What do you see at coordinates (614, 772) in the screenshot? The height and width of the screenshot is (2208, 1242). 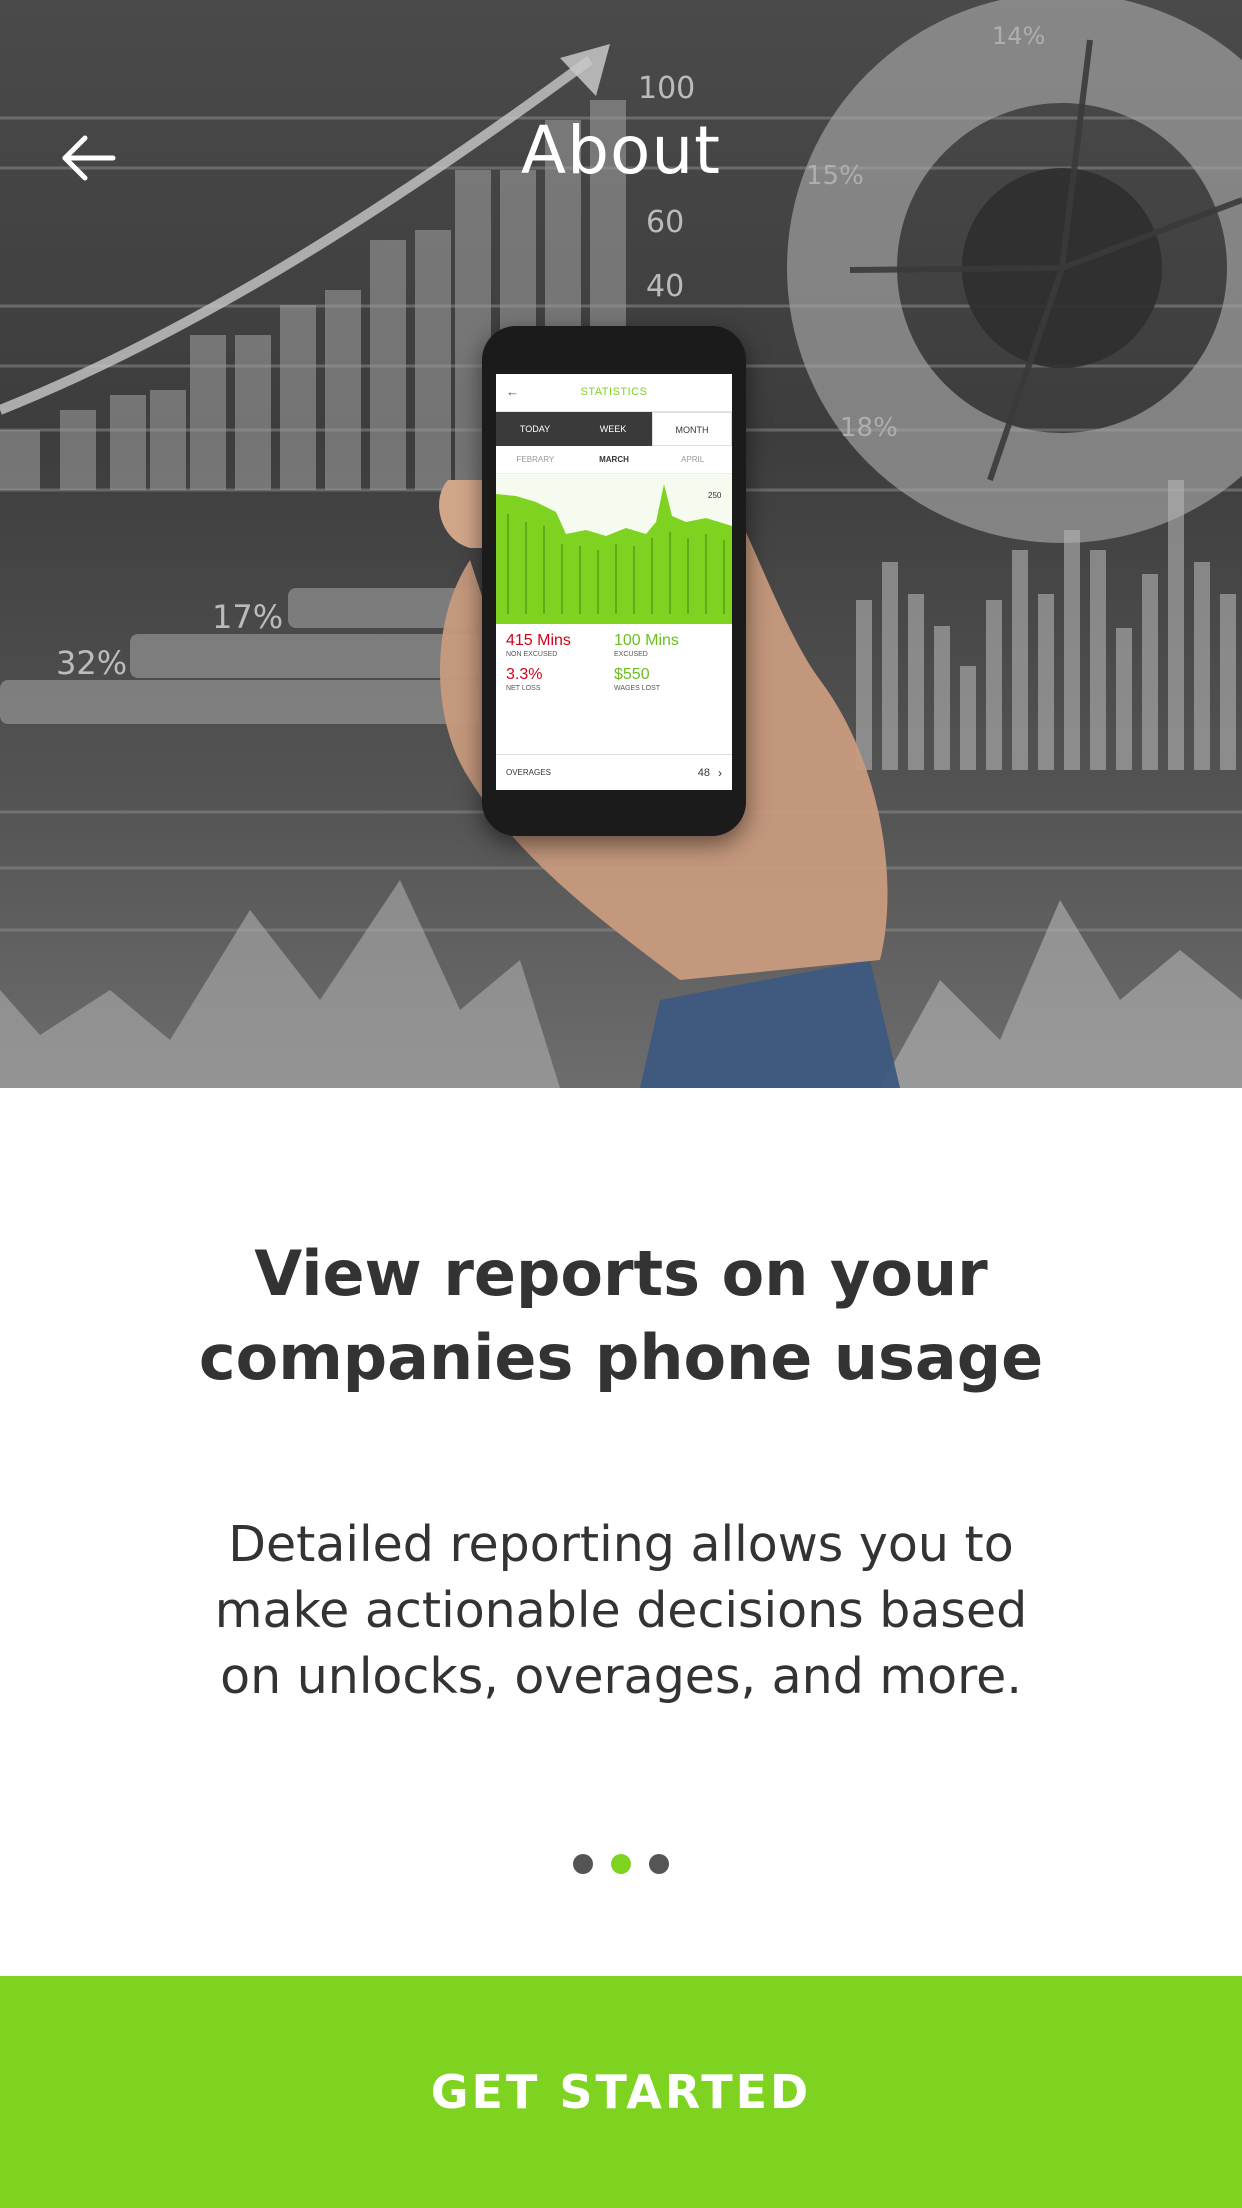 I see `phone-overages-row: OVERAGES 48 ›` at bounding box center [614, 772].